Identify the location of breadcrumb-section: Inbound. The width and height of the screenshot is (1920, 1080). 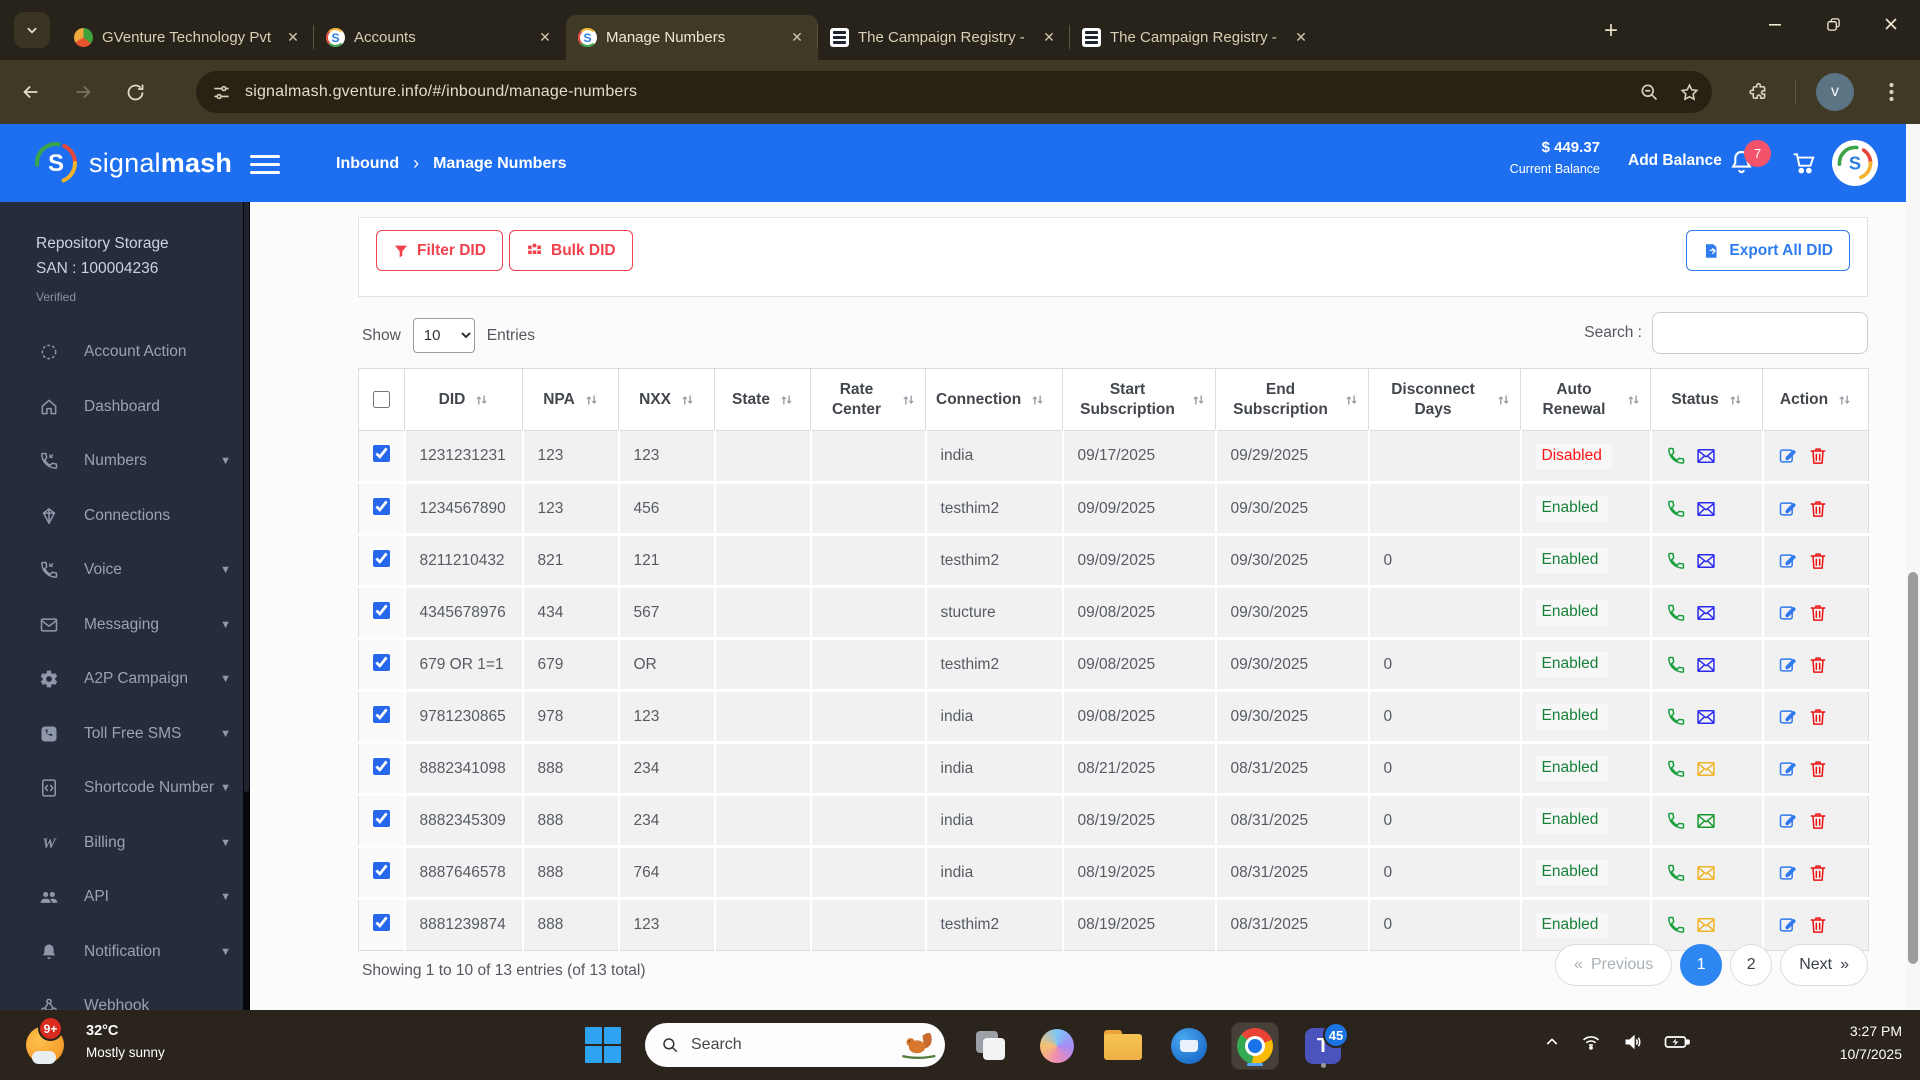
(367, 164).